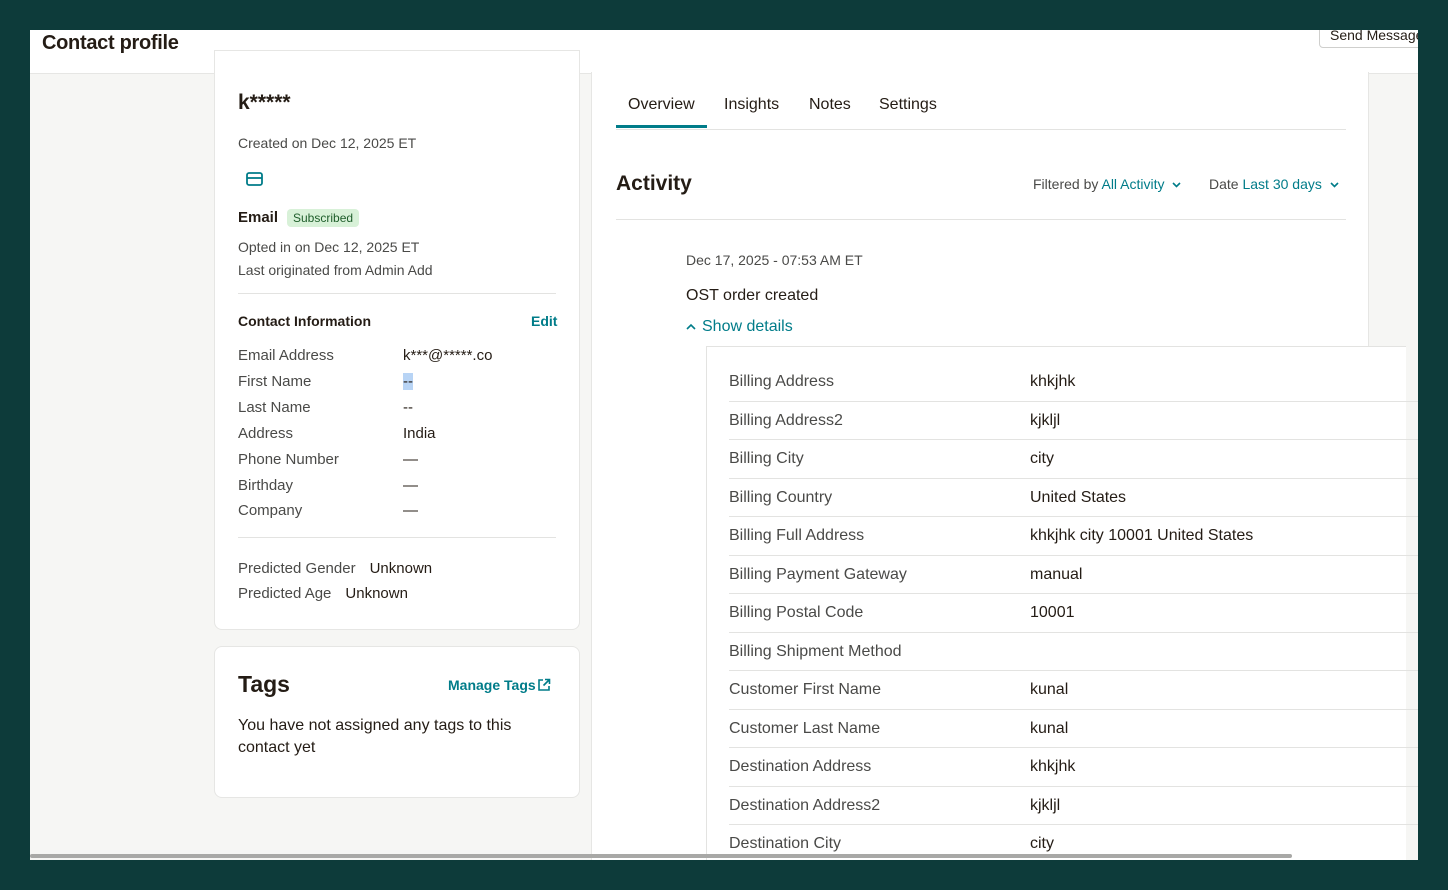  I want to click on horizontal-scrollbar, so click(661, 856).